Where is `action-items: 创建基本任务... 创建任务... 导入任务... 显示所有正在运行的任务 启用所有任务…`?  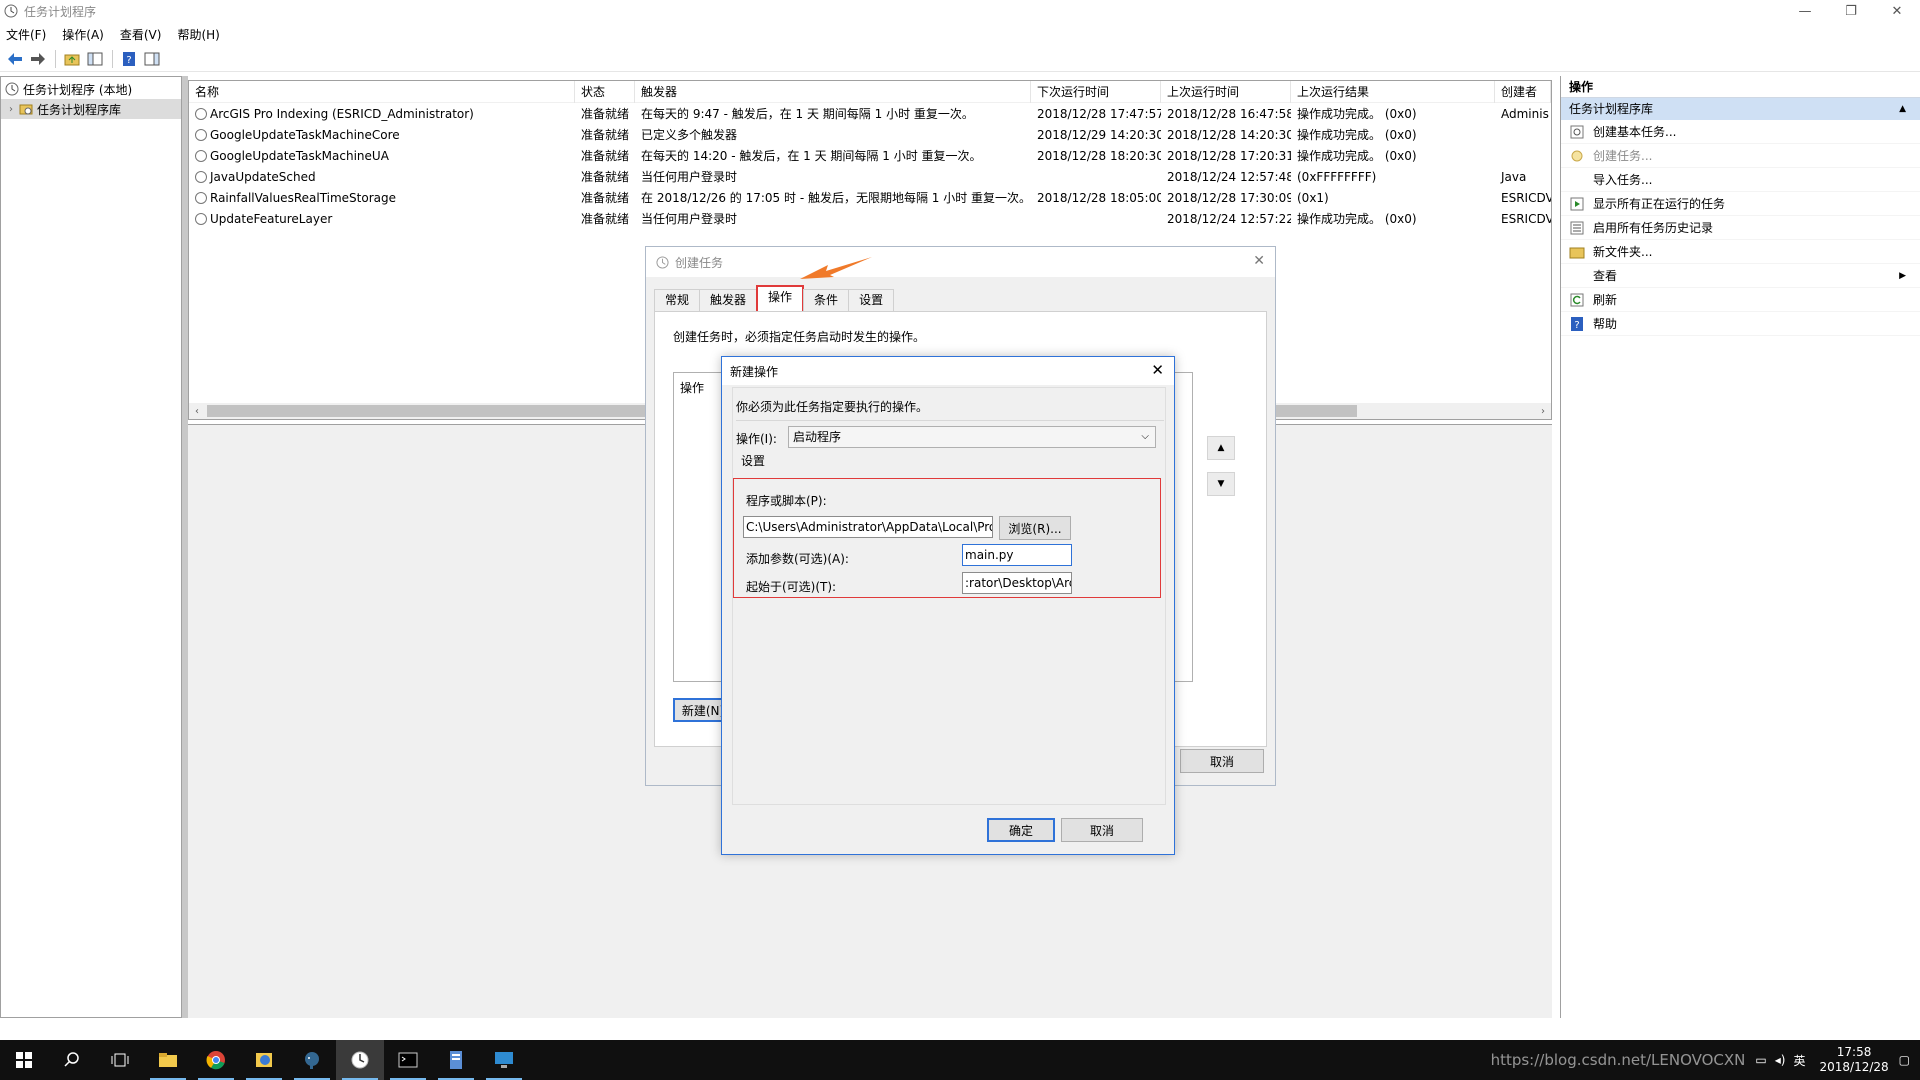
action-items: 创建基本任务... 创建任务... 导入任务... 显示所有正在运行的任务 启用所有任务… is located at coordinates (1740, 228).